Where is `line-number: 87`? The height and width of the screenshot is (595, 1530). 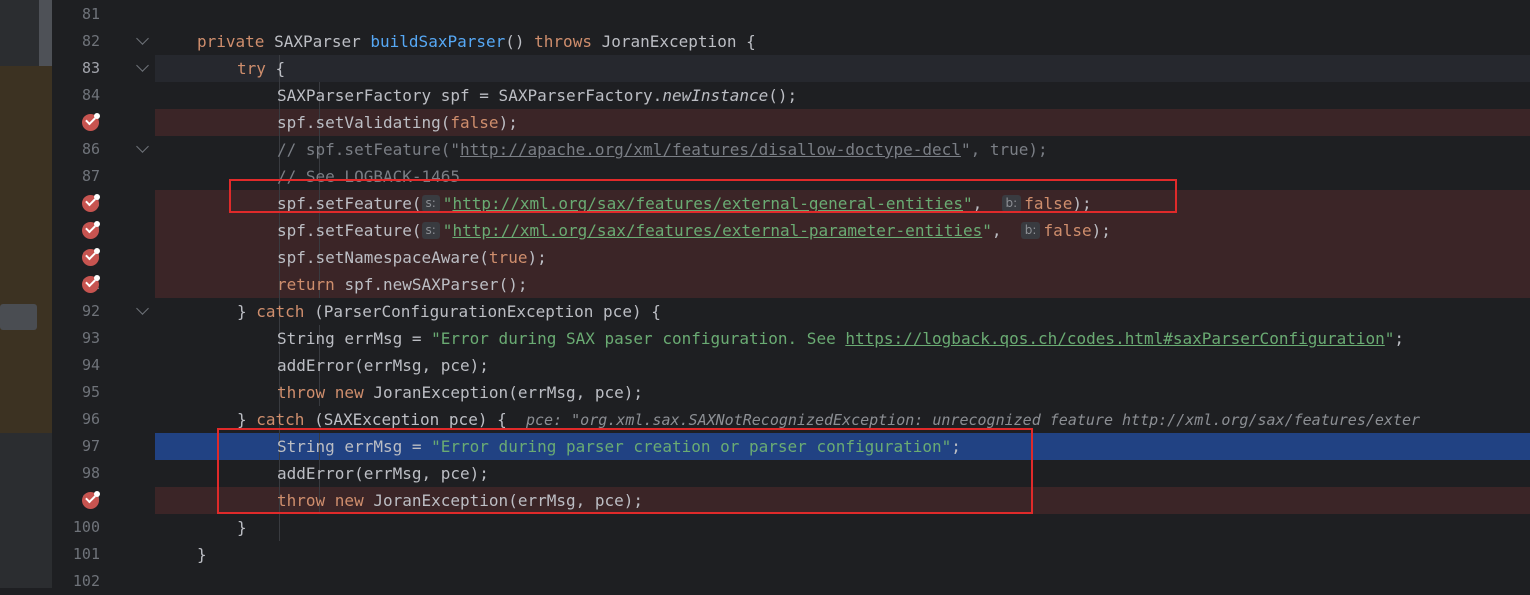
line-number: 87 is located at coordinates (76, 176).